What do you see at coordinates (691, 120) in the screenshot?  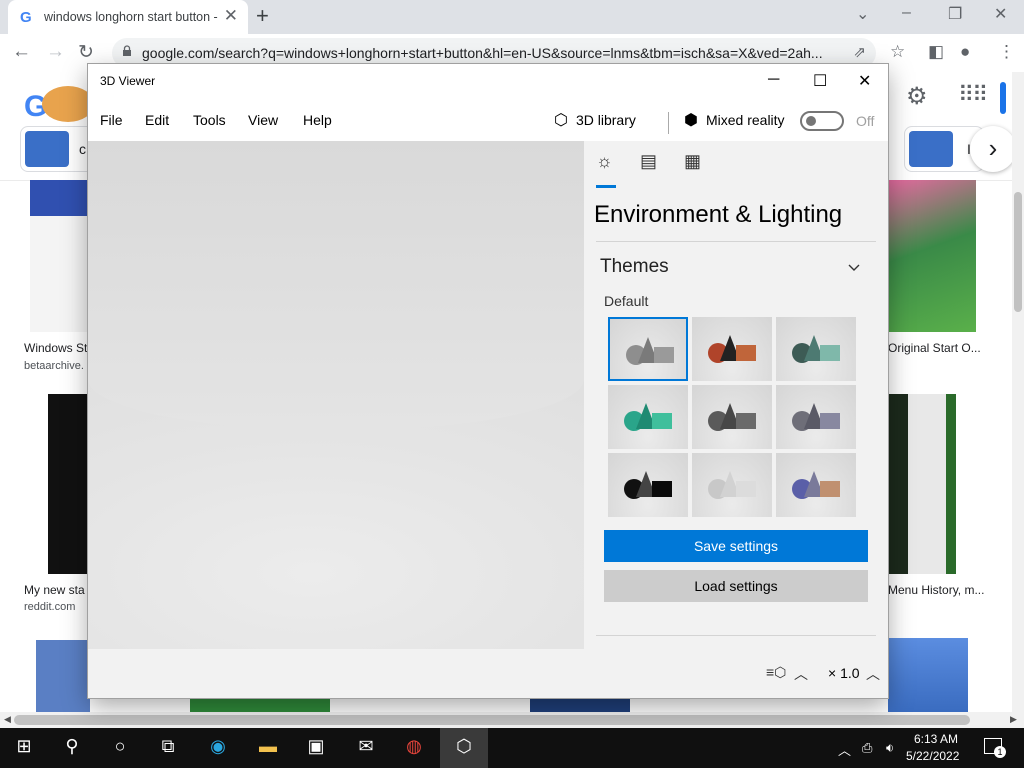 I see `mixed-reality-icon: ⬢` at bounding box center [691, 120].